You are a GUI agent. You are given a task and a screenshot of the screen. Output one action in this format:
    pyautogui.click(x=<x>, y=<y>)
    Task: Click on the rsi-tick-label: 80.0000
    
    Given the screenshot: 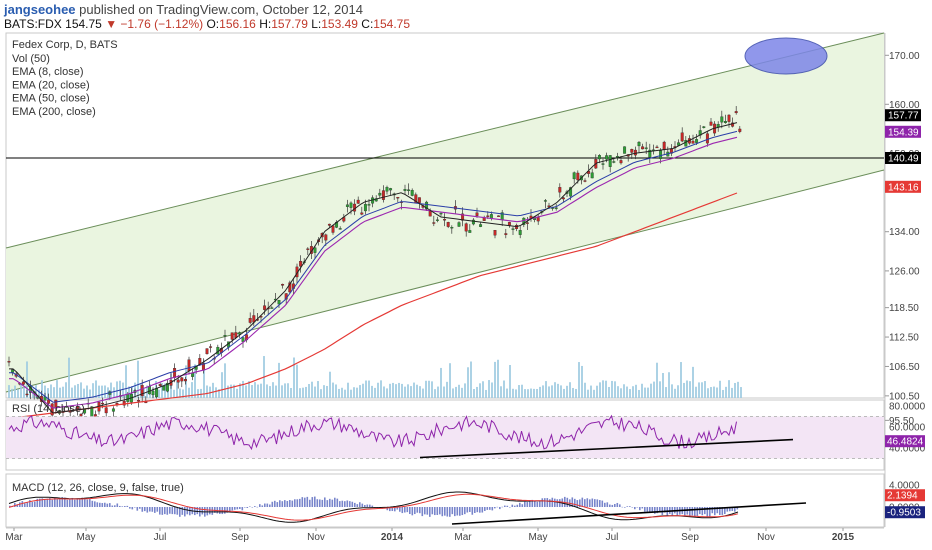 What is the action you would take?
    pyautogui.click(x=907, y=407)
    